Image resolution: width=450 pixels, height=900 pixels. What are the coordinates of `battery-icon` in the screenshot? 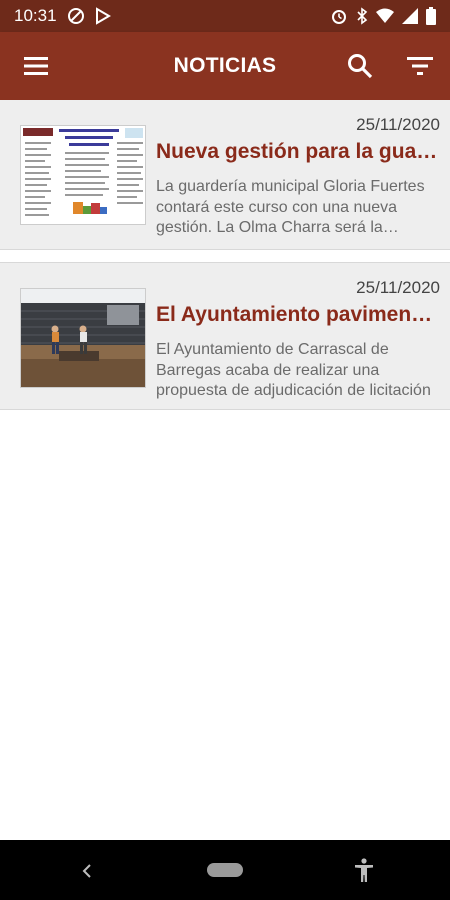 It's located at (431, 16).